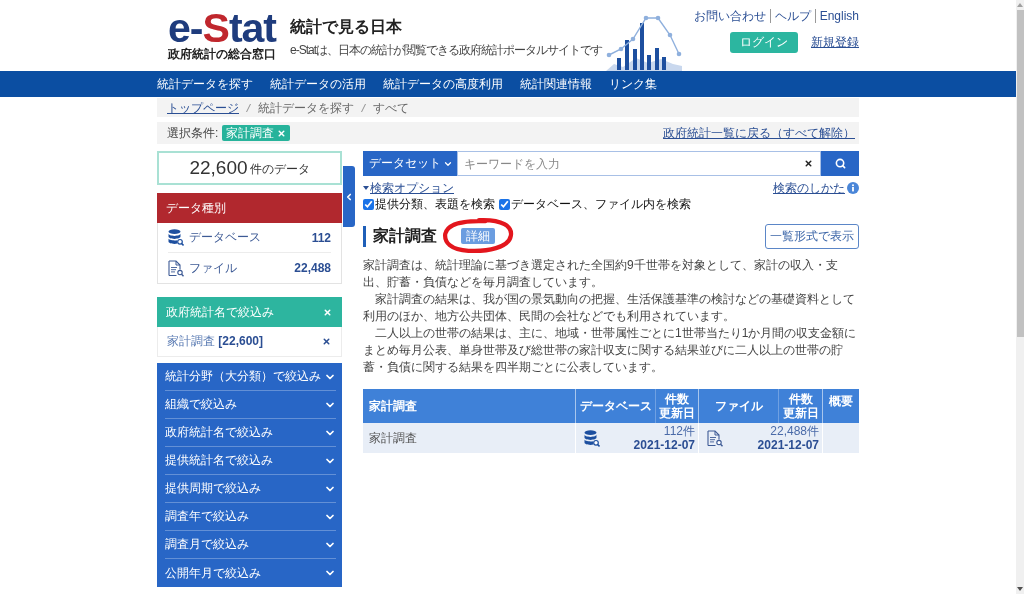 This screenshot has width=1024, height=594. What do you see at coordinates (812, 236) in the screenshot?
I see `list-view-button: 一覧形式で表示` at bounding box center [812, 236].